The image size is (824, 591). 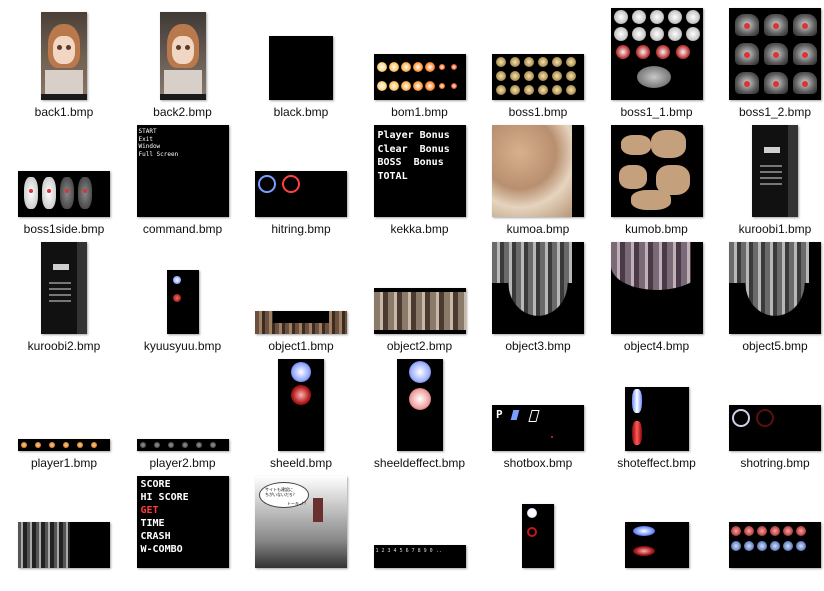 I want to click on floor-mask, so click(x=538, y=308).